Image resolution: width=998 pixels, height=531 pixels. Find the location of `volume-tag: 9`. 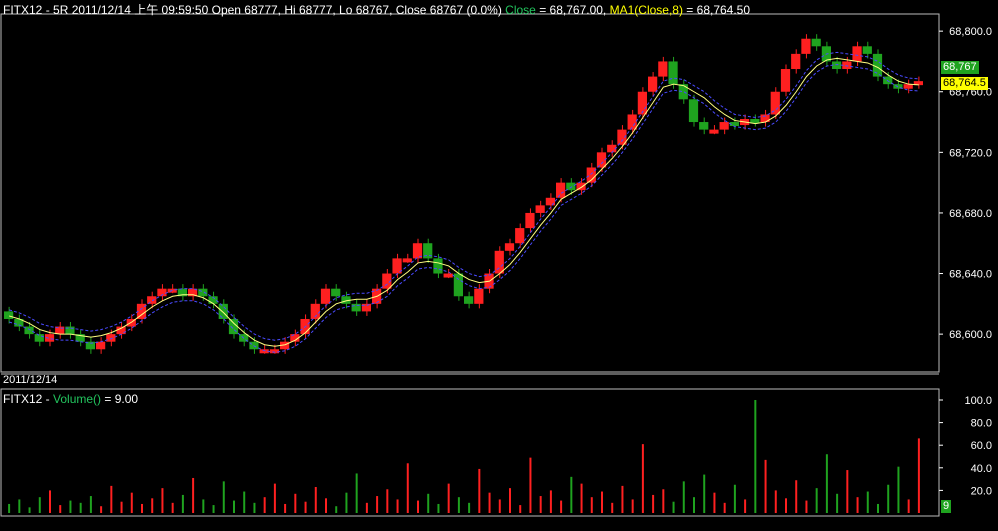

volume-tag: 9 is located at coordinates (946, 506).